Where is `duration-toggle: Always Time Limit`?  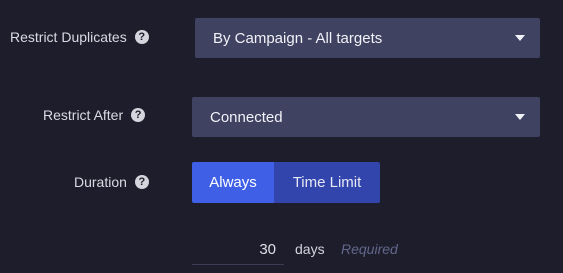
duration-toggle: Always Time Limit is located at coordinates (286, 182).